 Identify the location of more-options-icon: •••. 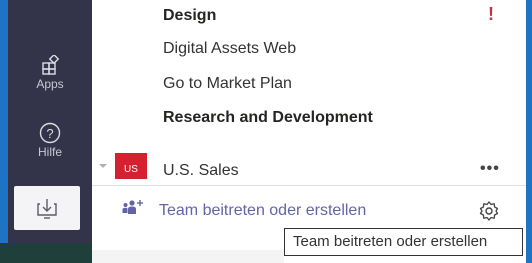
(490, 169).